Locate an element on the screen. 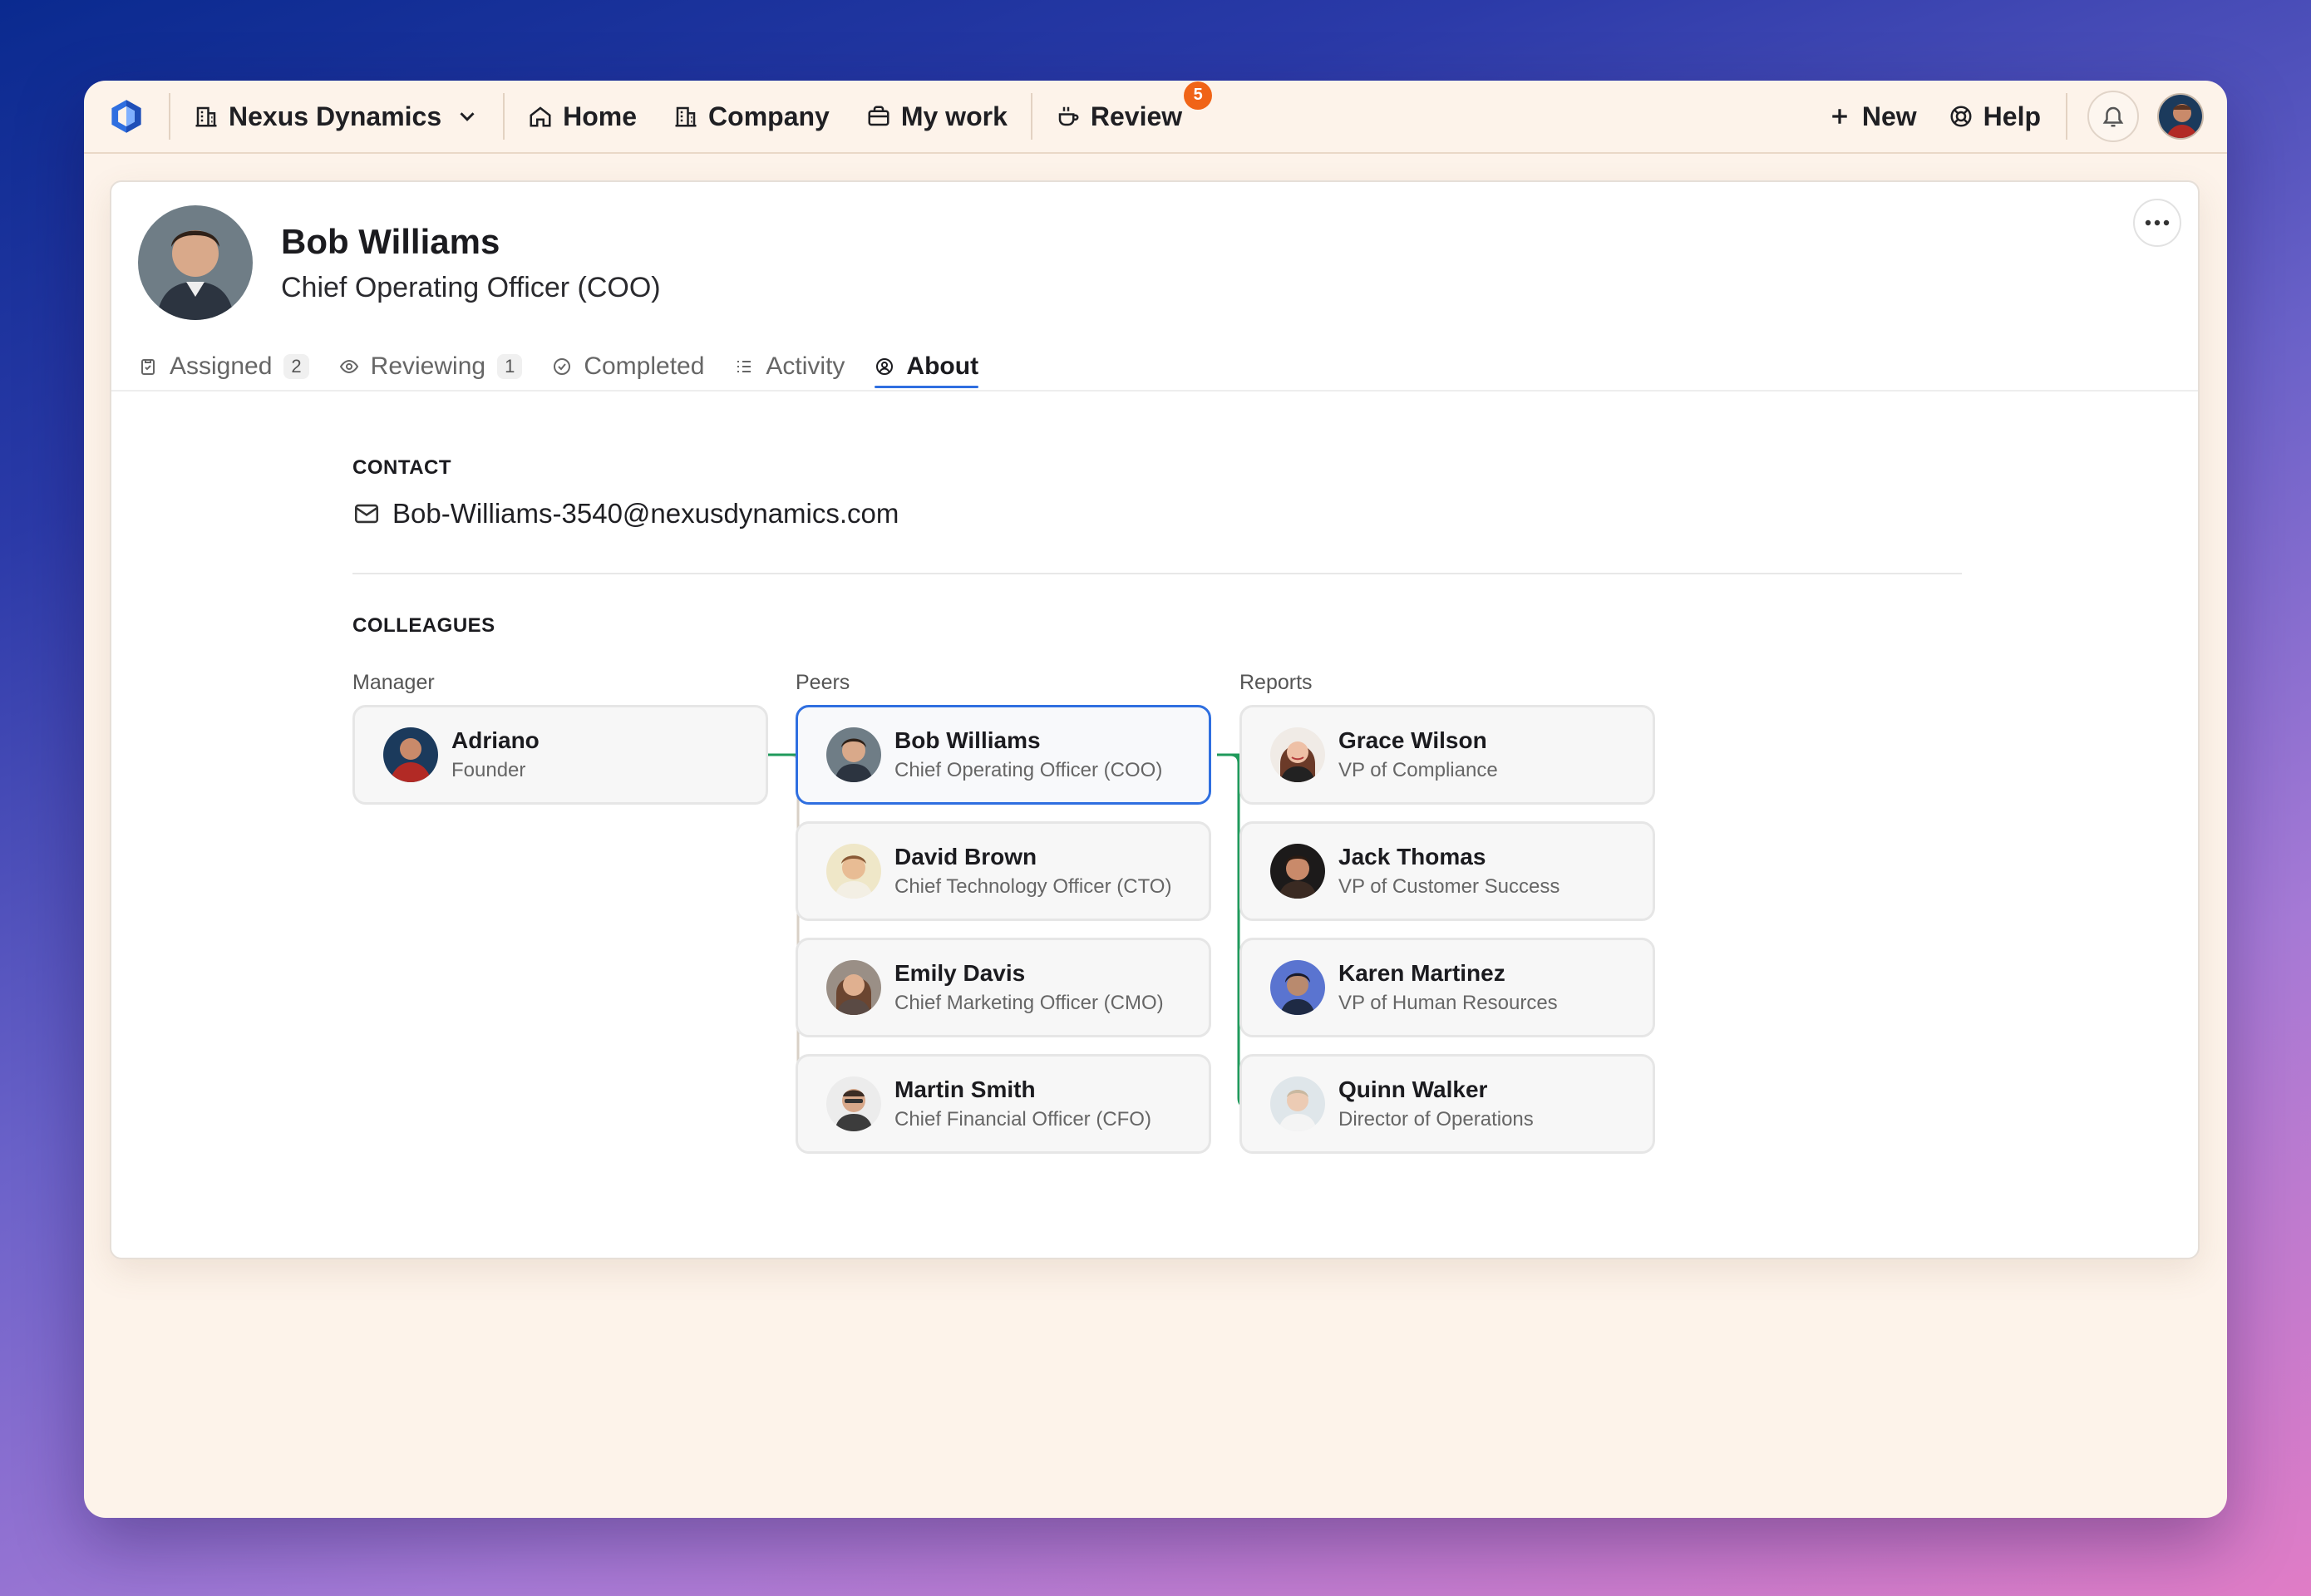  clipboard-icon is located at coordinates (148, 367).